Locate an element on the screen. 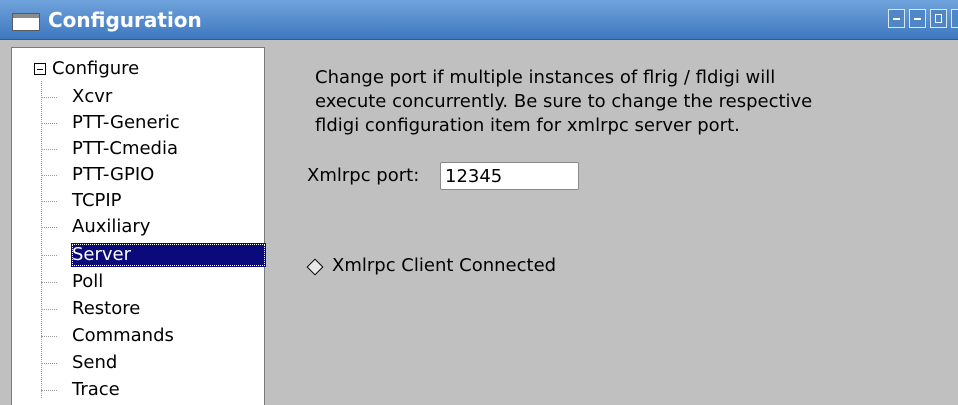  tree-item-xcvr: Xcvr is located at coordinates (151, 97).